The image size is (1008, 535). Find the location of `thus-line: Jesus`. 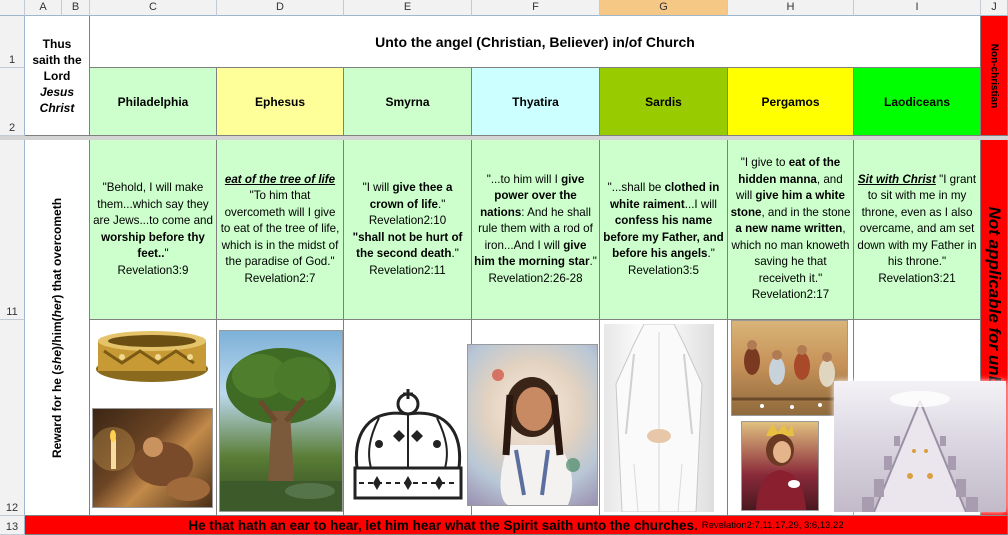

thus-line: Jesus is located at coordinates (57, 91).